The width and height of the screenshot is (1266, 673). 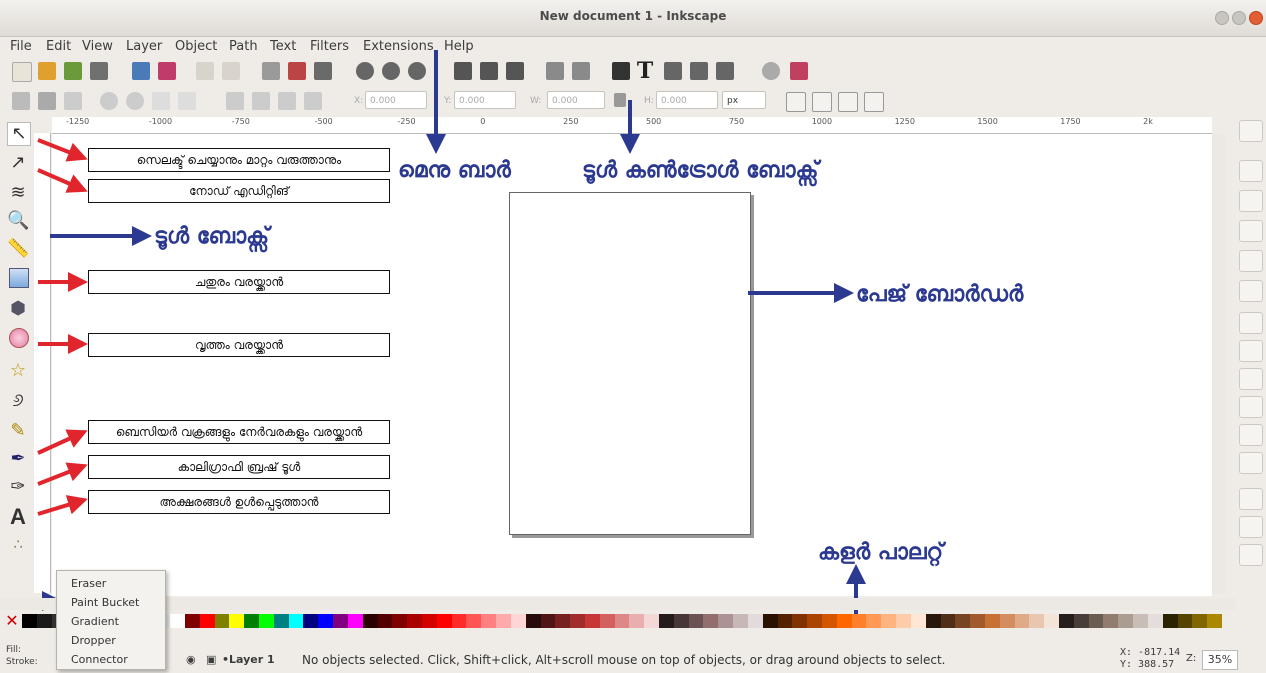 I want to click on scale-corners-icon, so click(x=822, y=102).